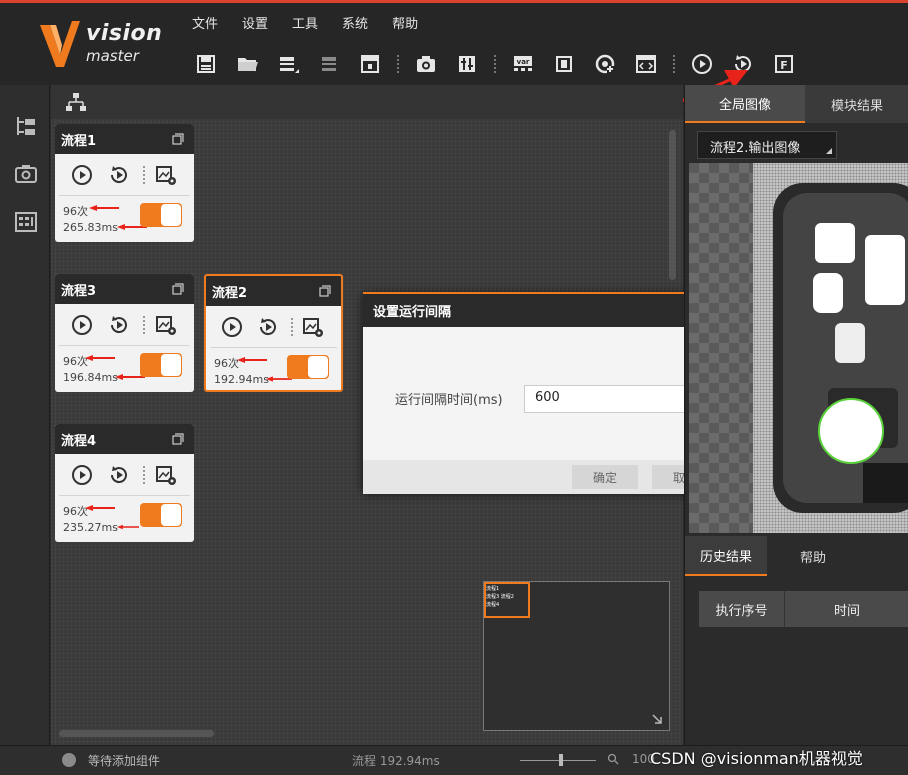 This screenshot has height=775, width=908. Describe the element at coordinates (672, 205) in the screenshot. I see `canvas-vertical-scrollbar` at that location.